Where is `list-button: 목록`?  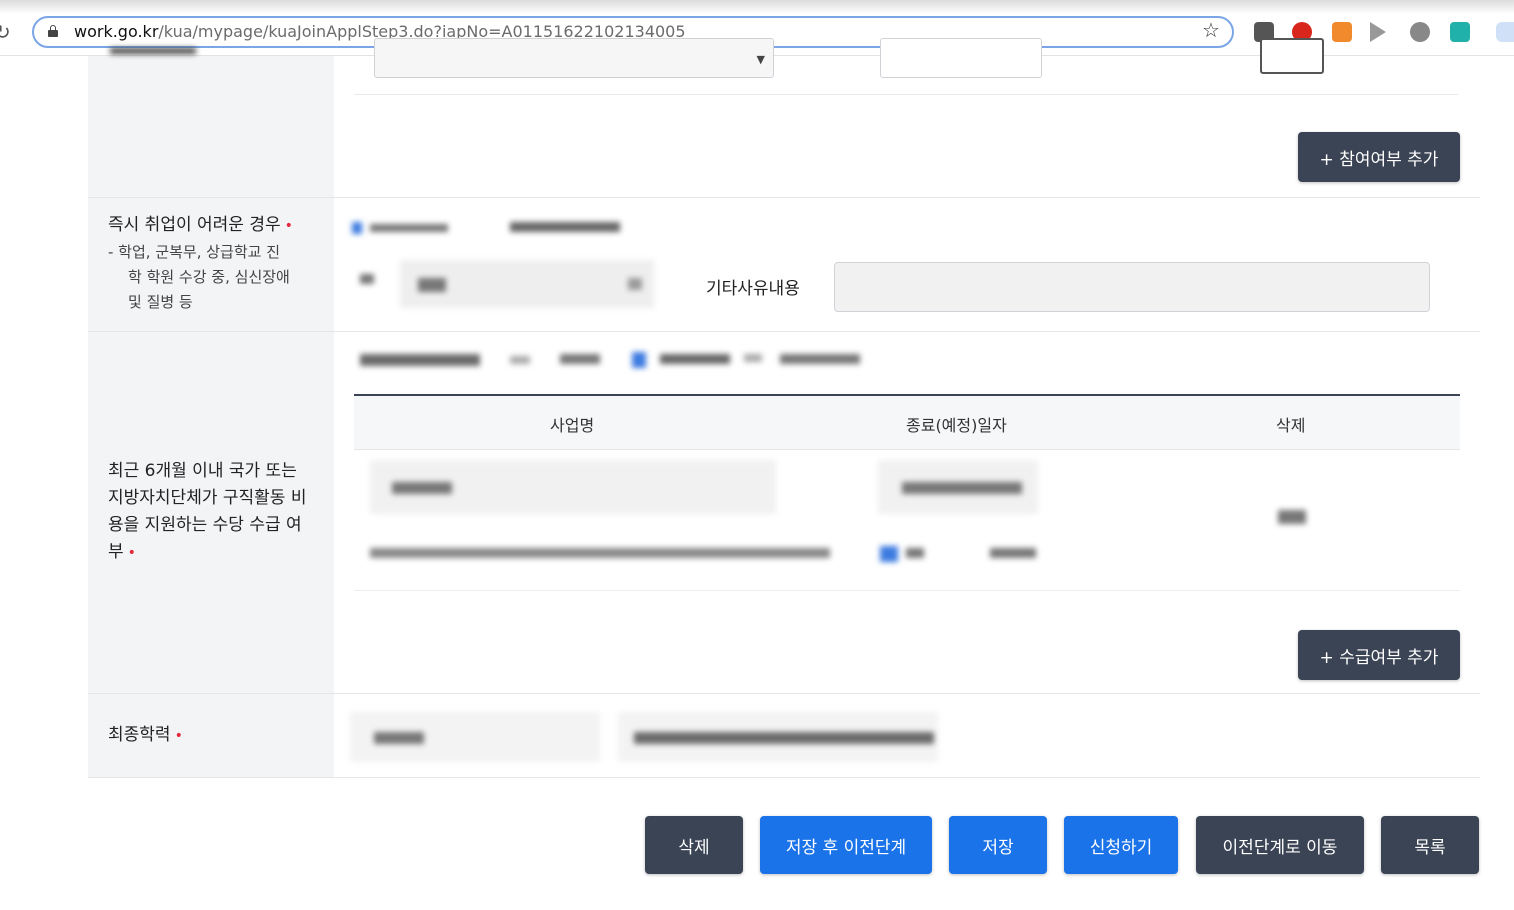
list-button: 목록 is located at coordinates (1430, 845).